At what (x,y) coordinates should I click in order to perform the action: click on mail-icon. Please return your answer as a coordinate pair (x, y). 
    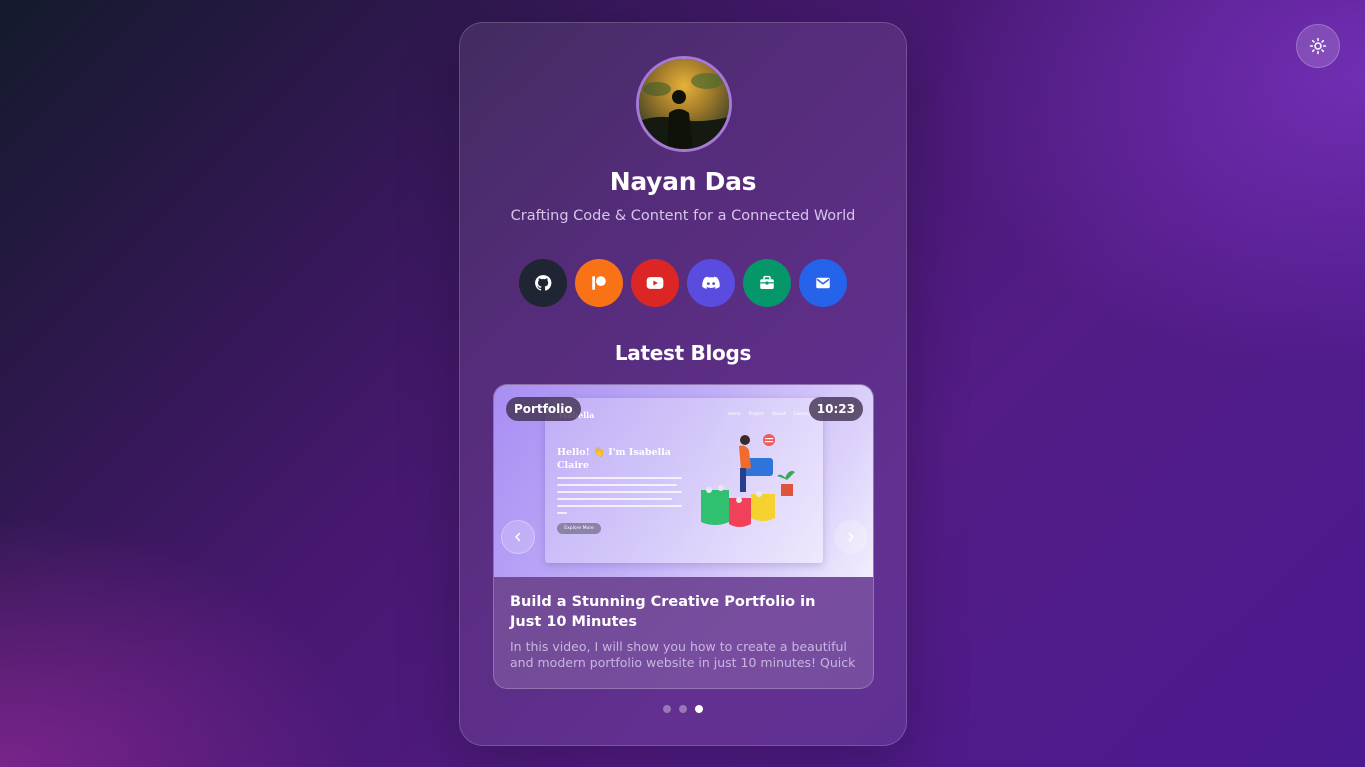
    Looking at the image, I should click on (823, 283).